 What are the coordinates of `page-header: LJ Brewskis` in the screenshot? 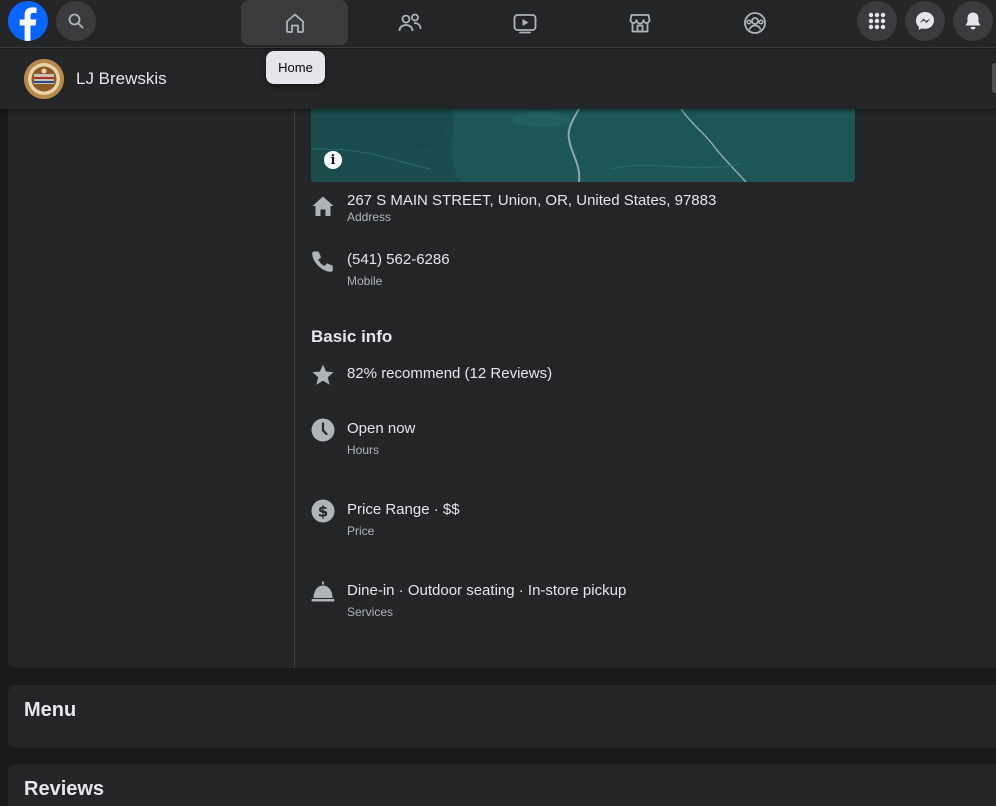 It's located at (498, 79).